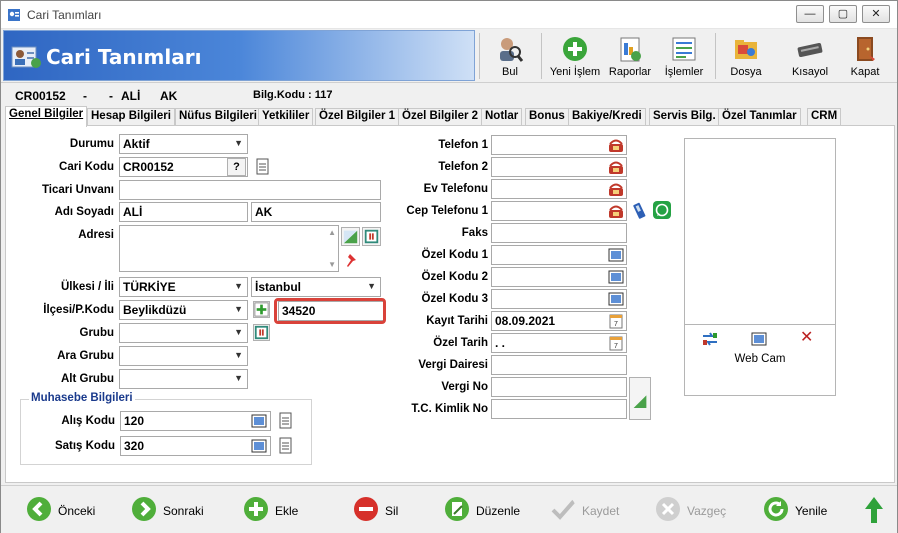 The image size is (898, 533). What do you see at coordinates (640, 398) in the screenshot?
I see `verify-icon` at bounding box center [640, 398].